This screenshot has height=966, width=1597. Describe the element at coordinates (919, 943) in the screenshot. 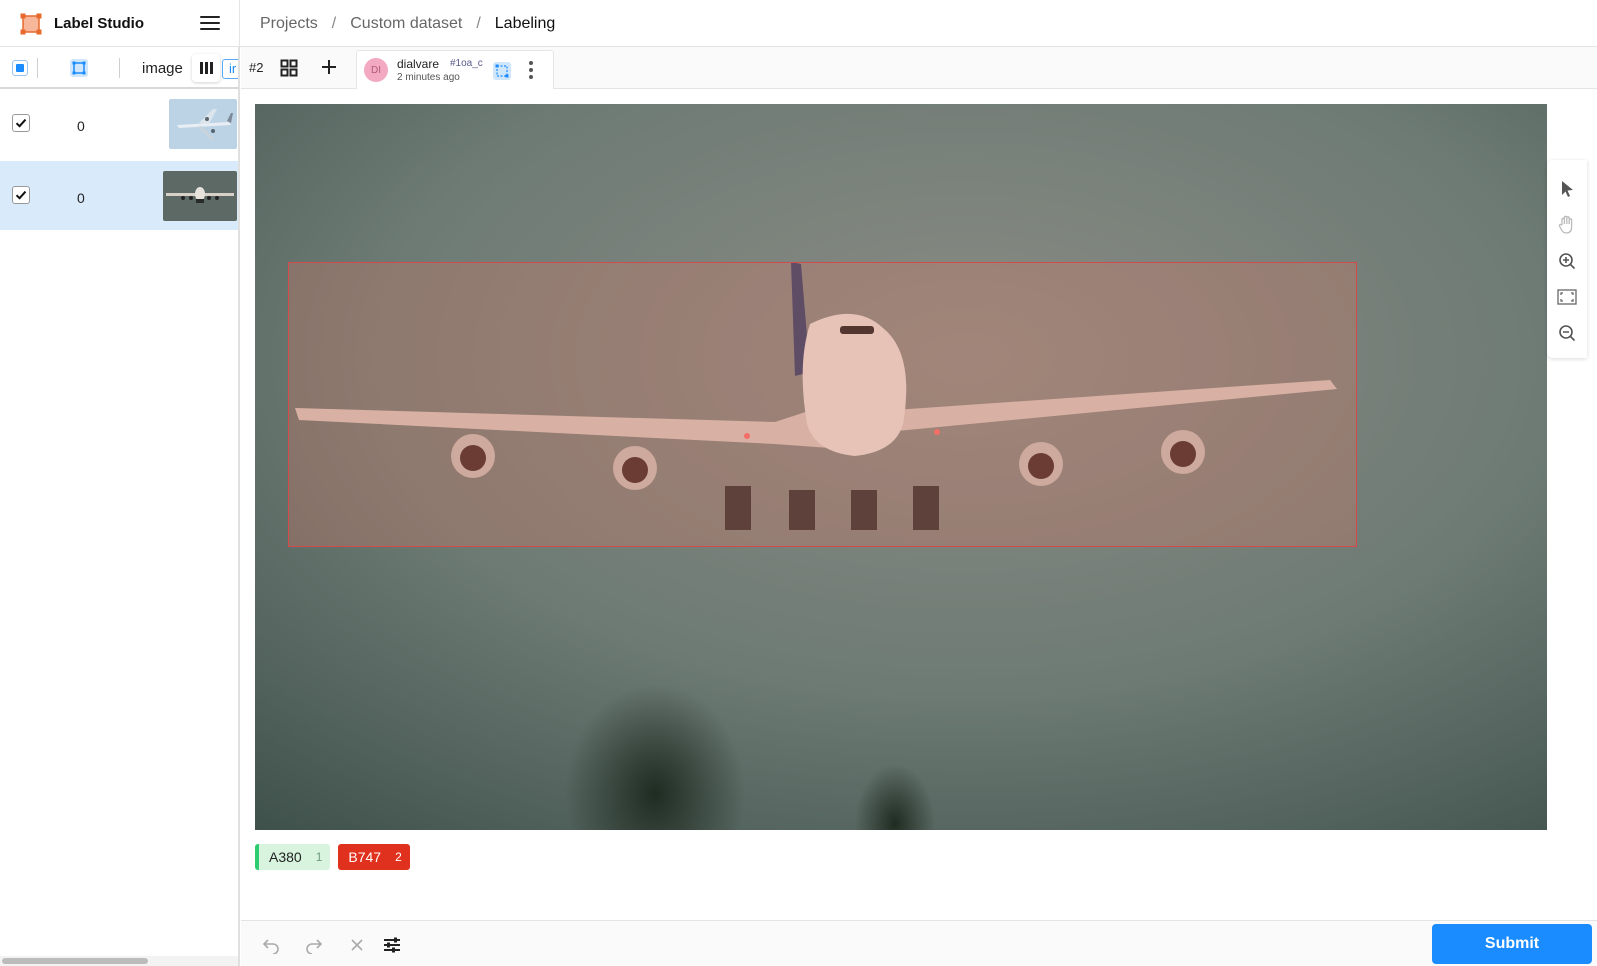

I see `bottom-toolbar` at that location.